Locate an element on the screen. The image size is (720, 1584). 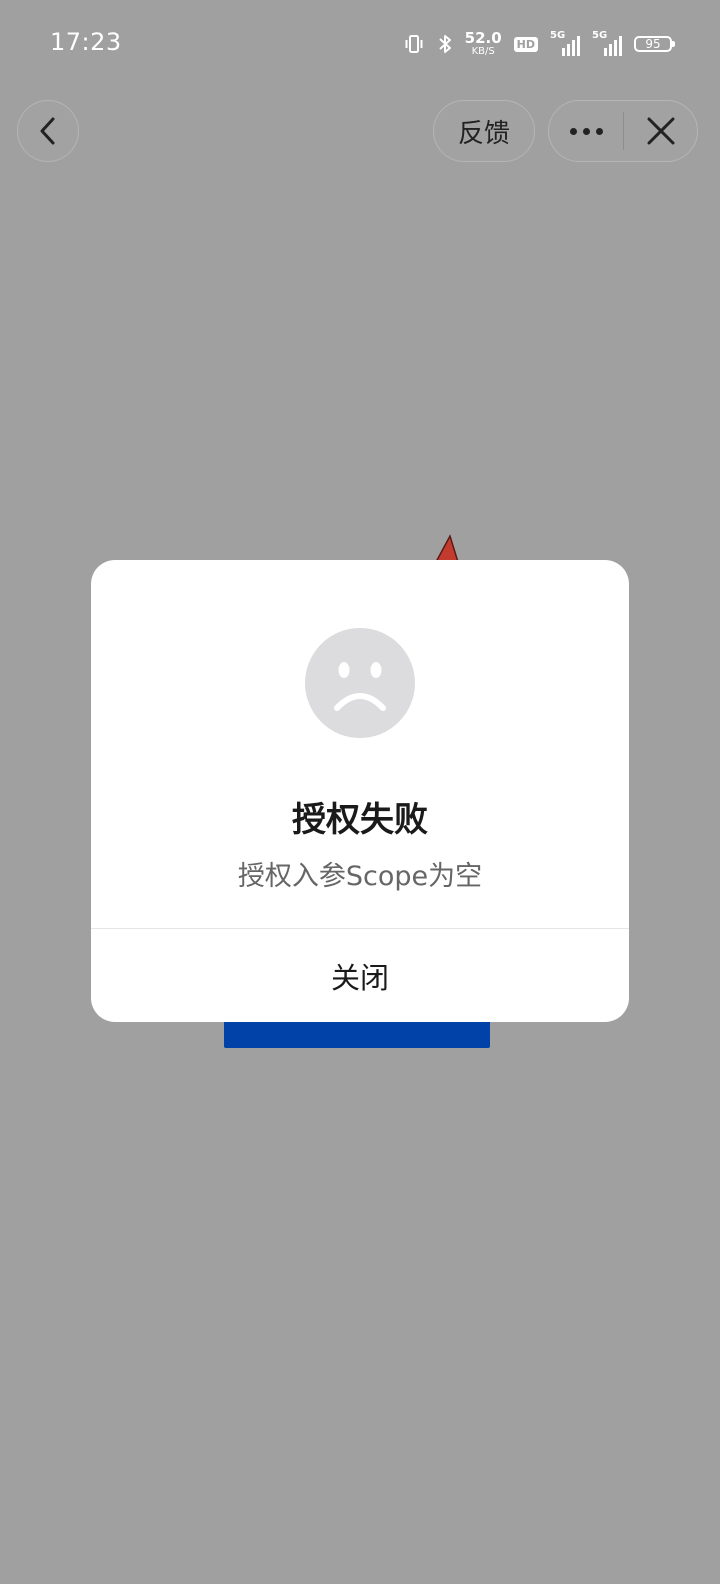
status-bar: 17:23 52.0 KB/S HD 5G 5G 95 is located at coordinates (360, 43).